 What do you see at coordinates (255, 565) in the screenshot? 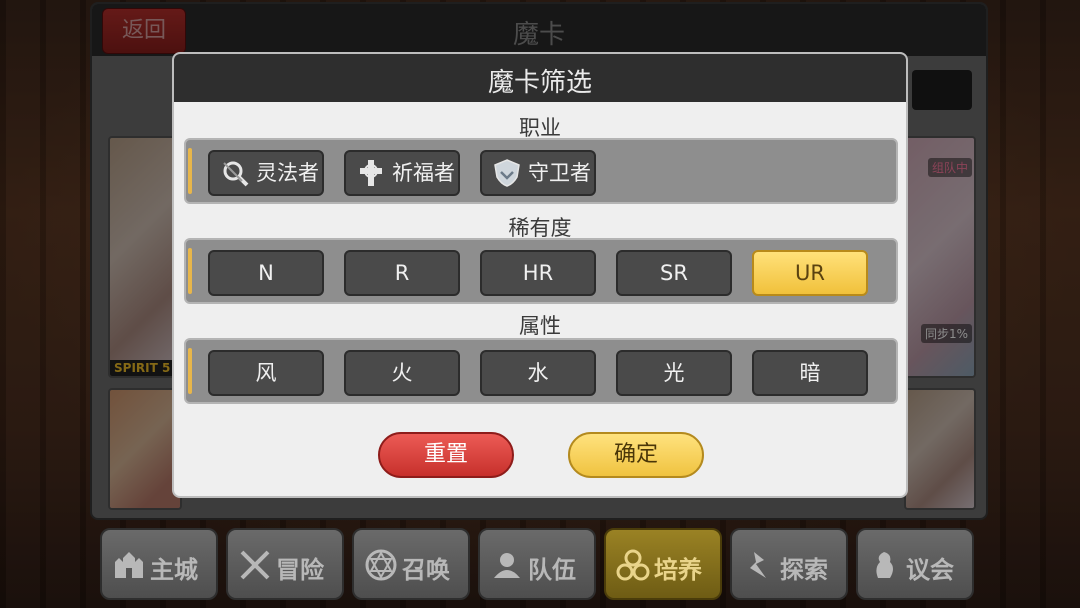
I see `crossed-swords-icon` at bounding box center [255, 565].